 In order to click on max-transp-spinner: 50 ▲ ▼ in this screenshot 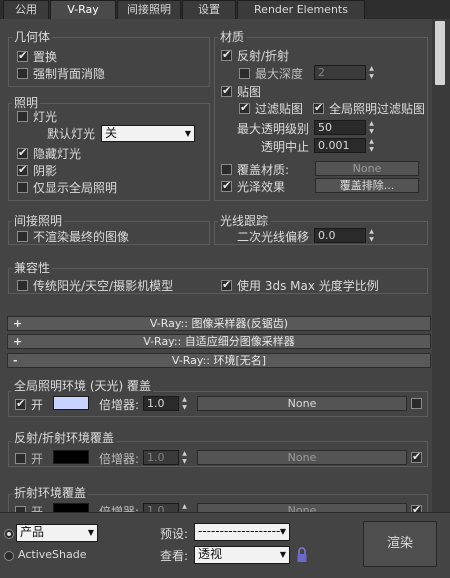, I will do `click(345, 127)`.